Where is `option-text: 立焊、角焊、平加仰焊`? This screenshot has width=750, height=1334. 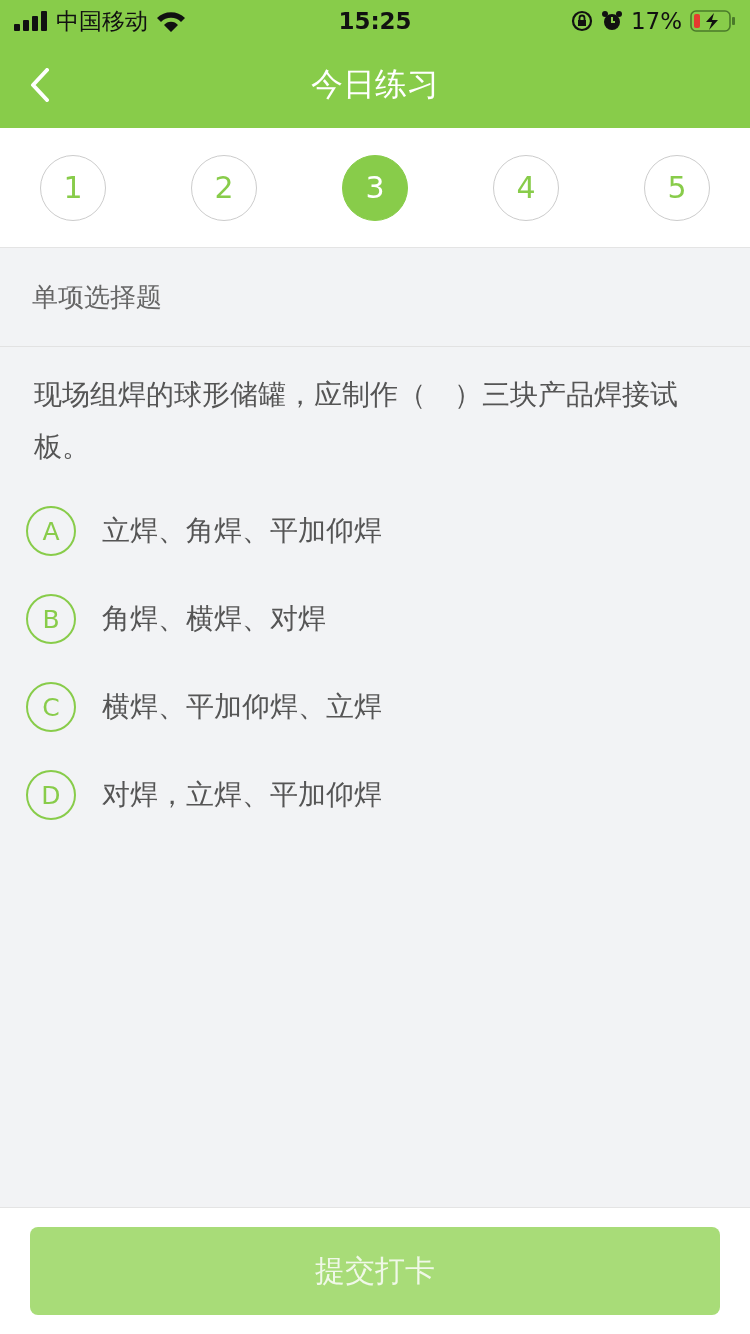
option-text: 立焊、角焊、平加仰焊 is located at coordinates (242, 531).